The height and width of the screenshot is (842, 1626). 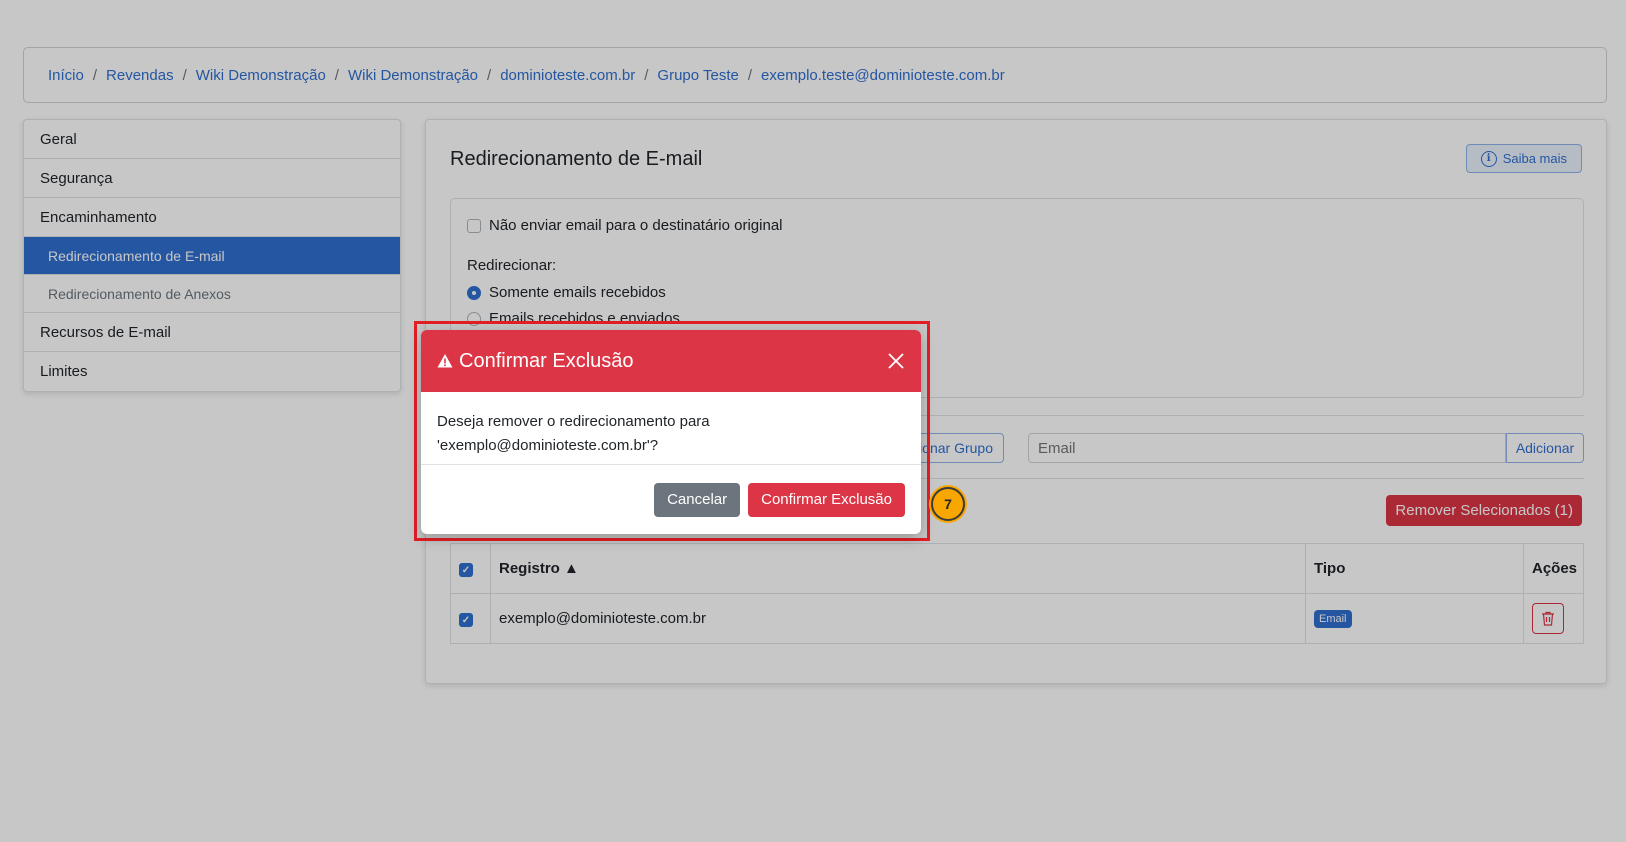 What do you see at coordinates (548, 445) in the screenshot?
I see `modal-message-line2: 'exemplo@dominioteste.com.br'?` at bounding box center [548, 445].